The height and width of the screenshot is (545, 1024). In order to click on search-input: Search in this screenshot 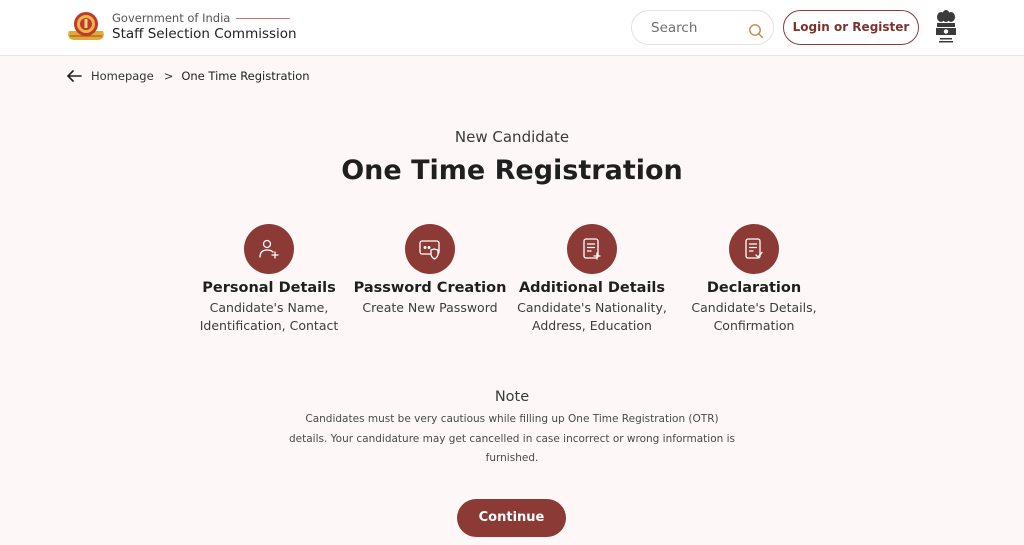, I will do `click(674, 28)`.